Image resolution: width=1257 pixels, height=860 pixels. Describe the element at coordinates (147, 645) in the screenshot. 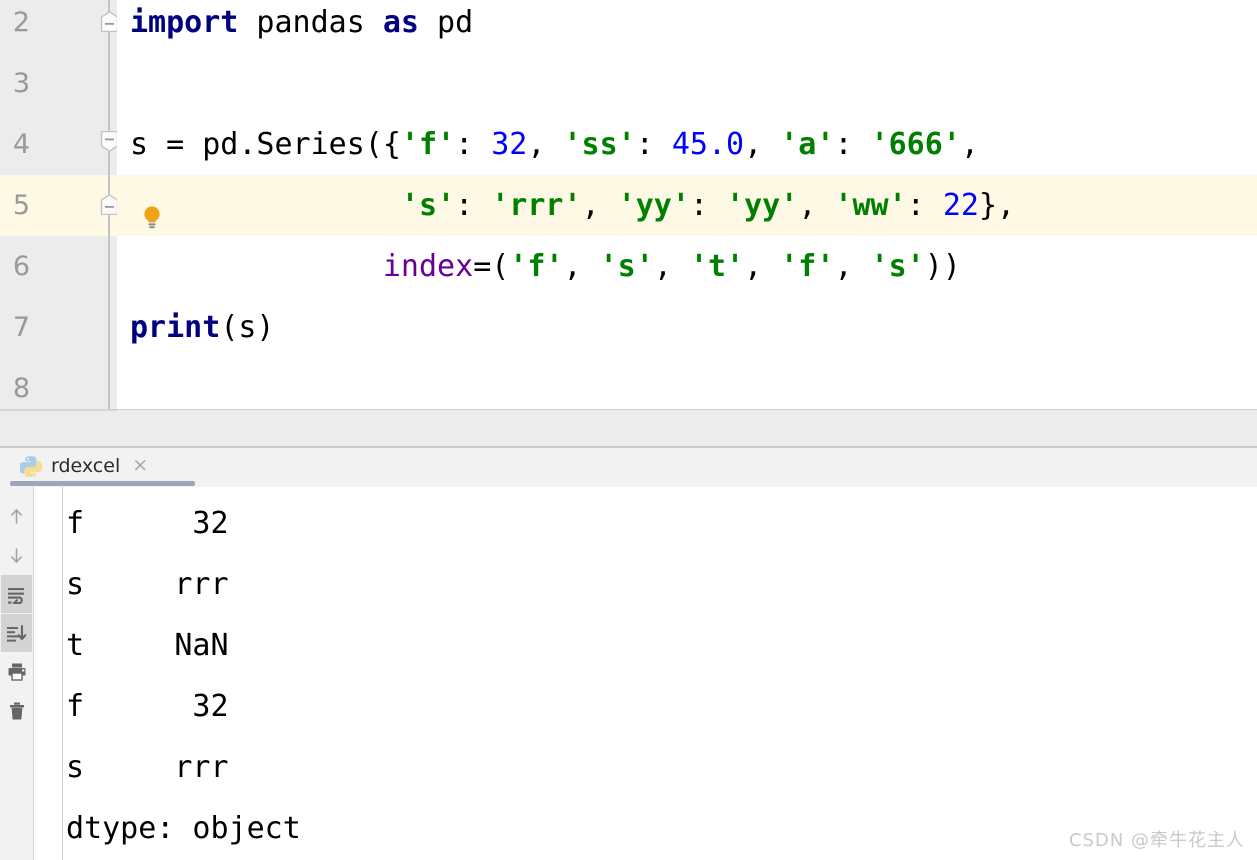

I see `console-output-line: t NaN` at that location.